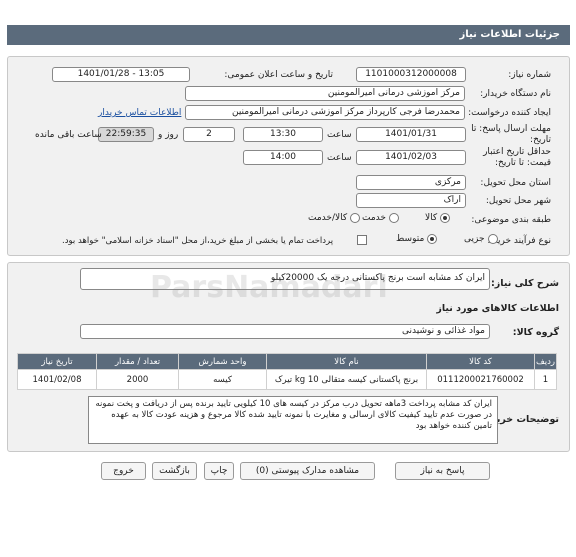 The width and height of the screenshot is (576, 557). Describe the element at coordinates (288, 35) in the screenshot. I see `page-title: جزئیات اطلاعات نیاز` at that location.